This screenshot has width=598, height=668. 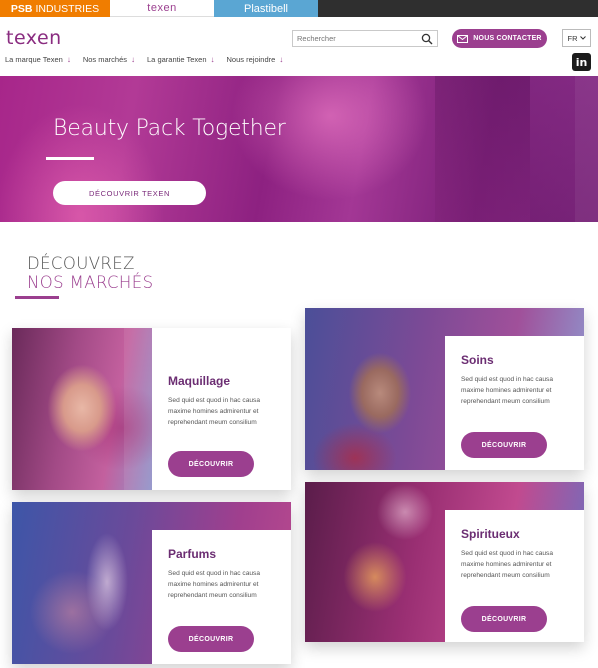 I want to click on nav-label: La garantie Texen, so click(x=177, y=59).